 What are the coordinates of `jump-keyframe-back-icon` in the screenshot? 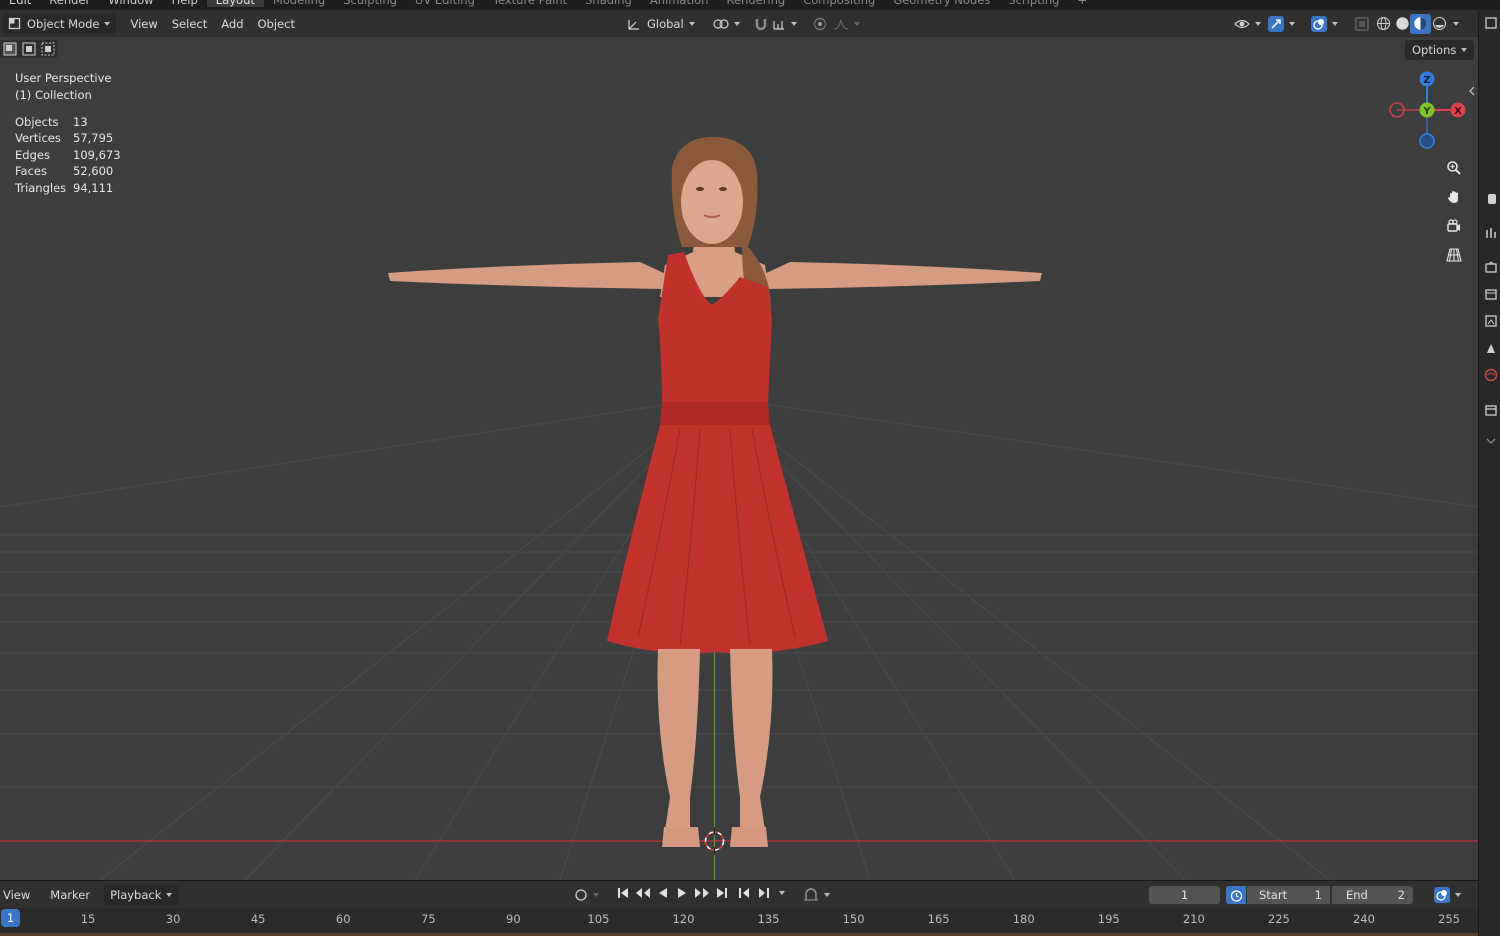 It's located at (643, 893).